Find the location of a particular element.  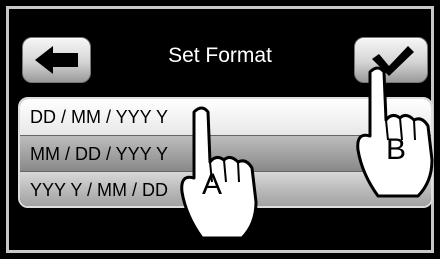

arrow-left-icon is located at coordinates (56, 60).